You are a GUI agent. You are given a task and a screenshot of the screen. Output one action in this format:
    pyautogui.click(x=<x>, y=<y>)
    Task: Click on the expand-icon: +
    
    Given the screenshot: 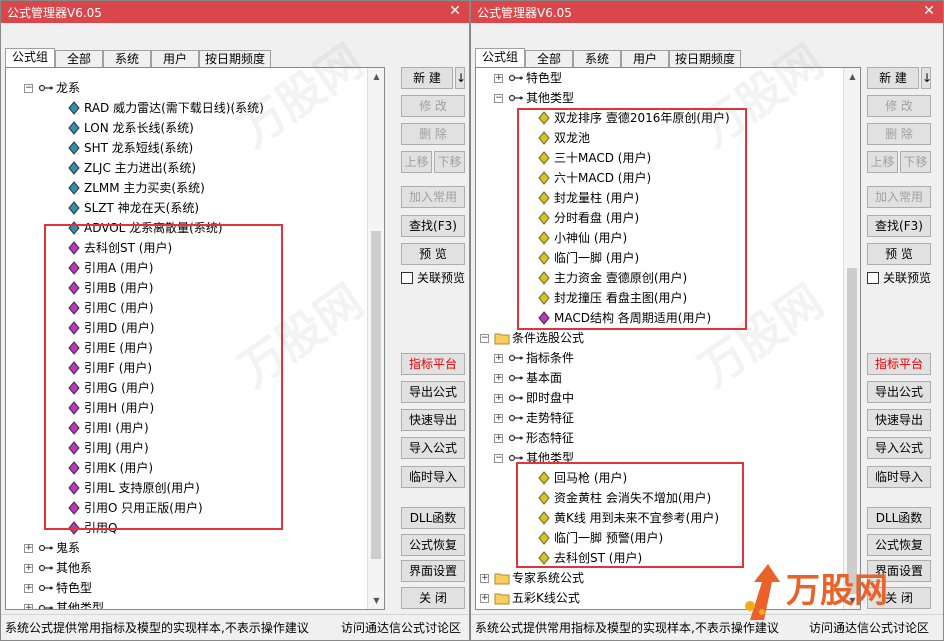 What is the action you would take?
    pyautogui.click(x=28, y=606)
    